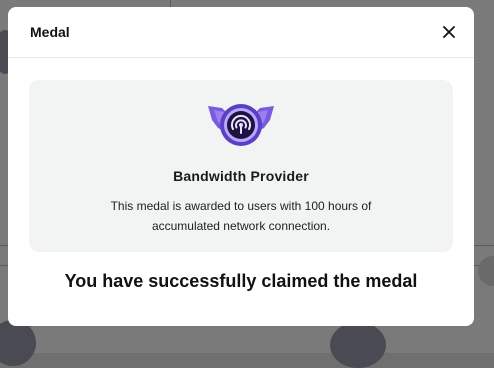  Describe the element at coordinates (241, 281) in the screenshot. I see `success-message: You have successfully claimed the medal` at that location.